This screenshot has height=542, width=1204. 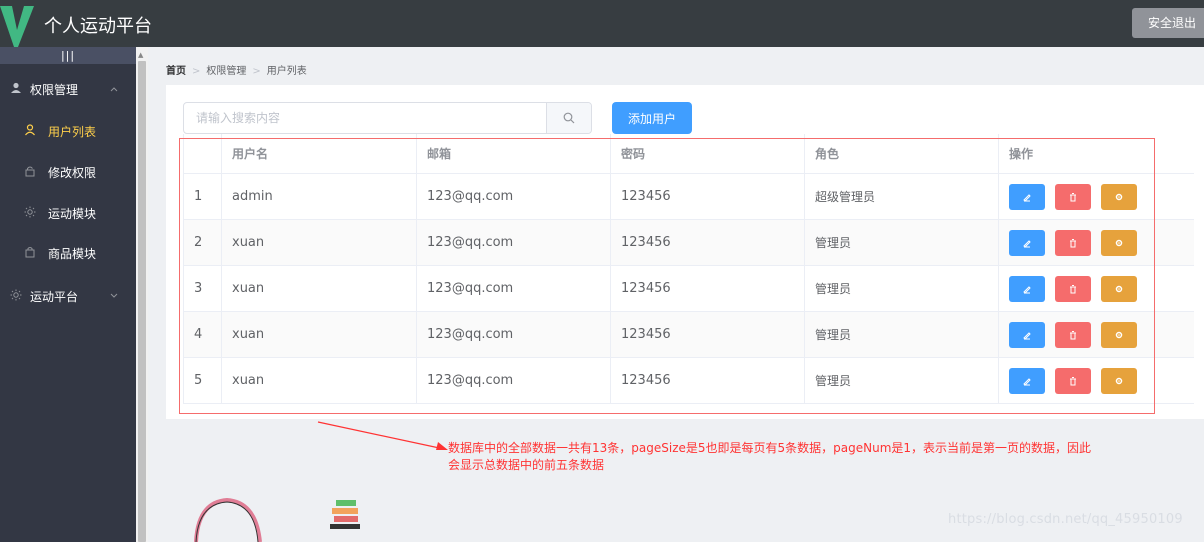 What do you see at coordinates (98, 26) in the screenshot?
I see `app-title: 个人运动平台` at bounding box center [98, 26].